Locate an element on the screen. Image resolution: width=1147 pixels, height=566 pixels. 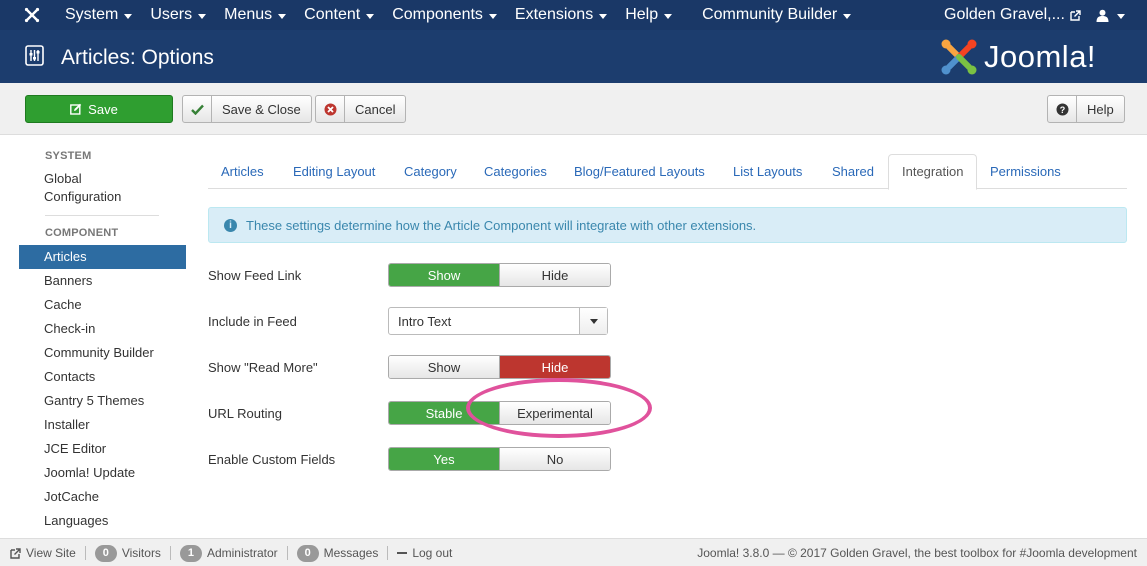
joomla-brand-icon is located at coordinates (959, 57).